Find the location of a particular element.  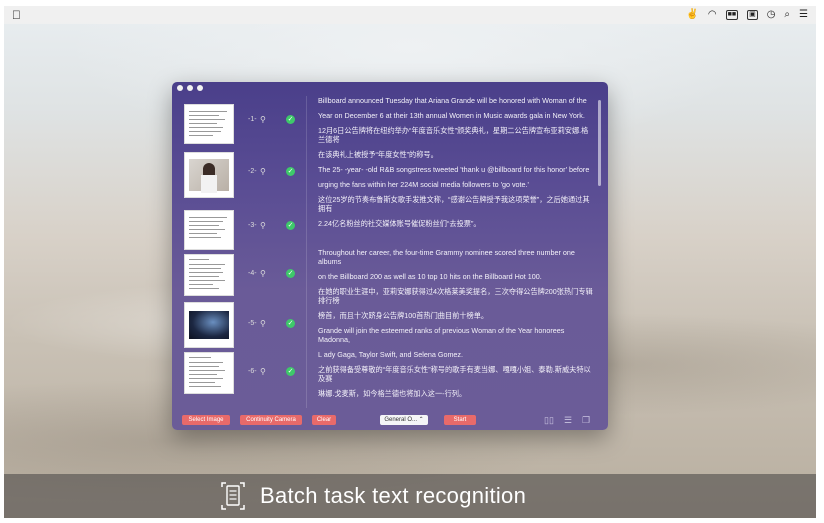

list-view-icon: ☰ is located at coordinates (568, 420).